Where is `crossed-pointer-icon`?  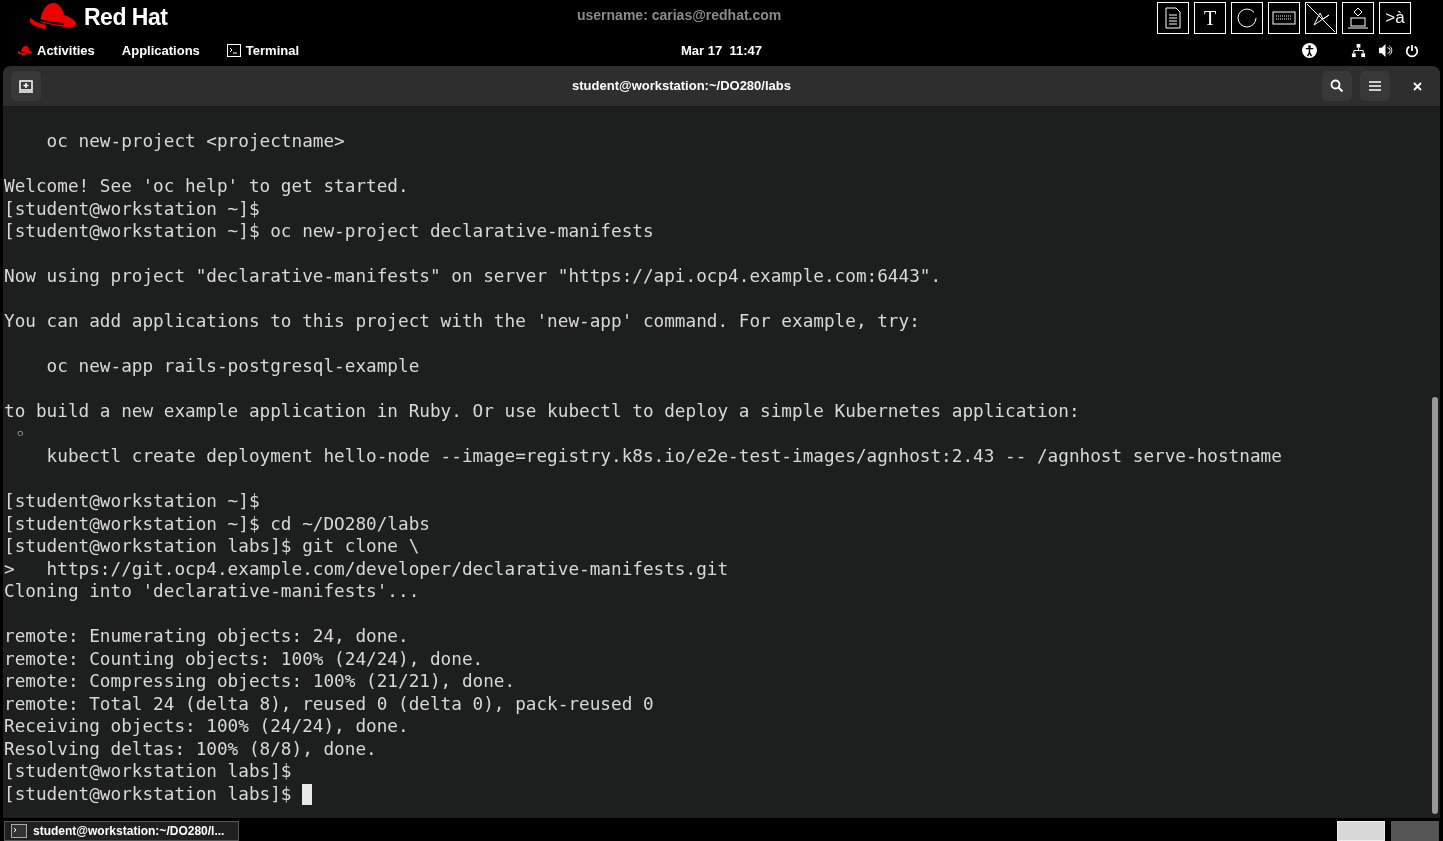
crossed-pointer-icon is located at coordinates (1321, 17).